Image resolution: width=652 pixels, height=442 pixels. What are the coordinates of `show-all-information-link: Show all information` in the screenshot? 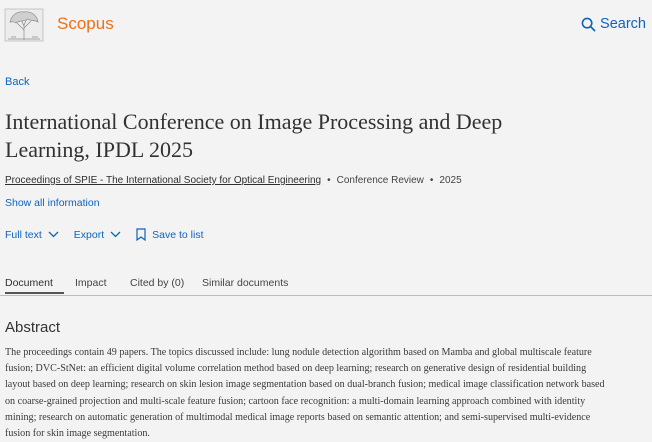 It's located at (52, 203).